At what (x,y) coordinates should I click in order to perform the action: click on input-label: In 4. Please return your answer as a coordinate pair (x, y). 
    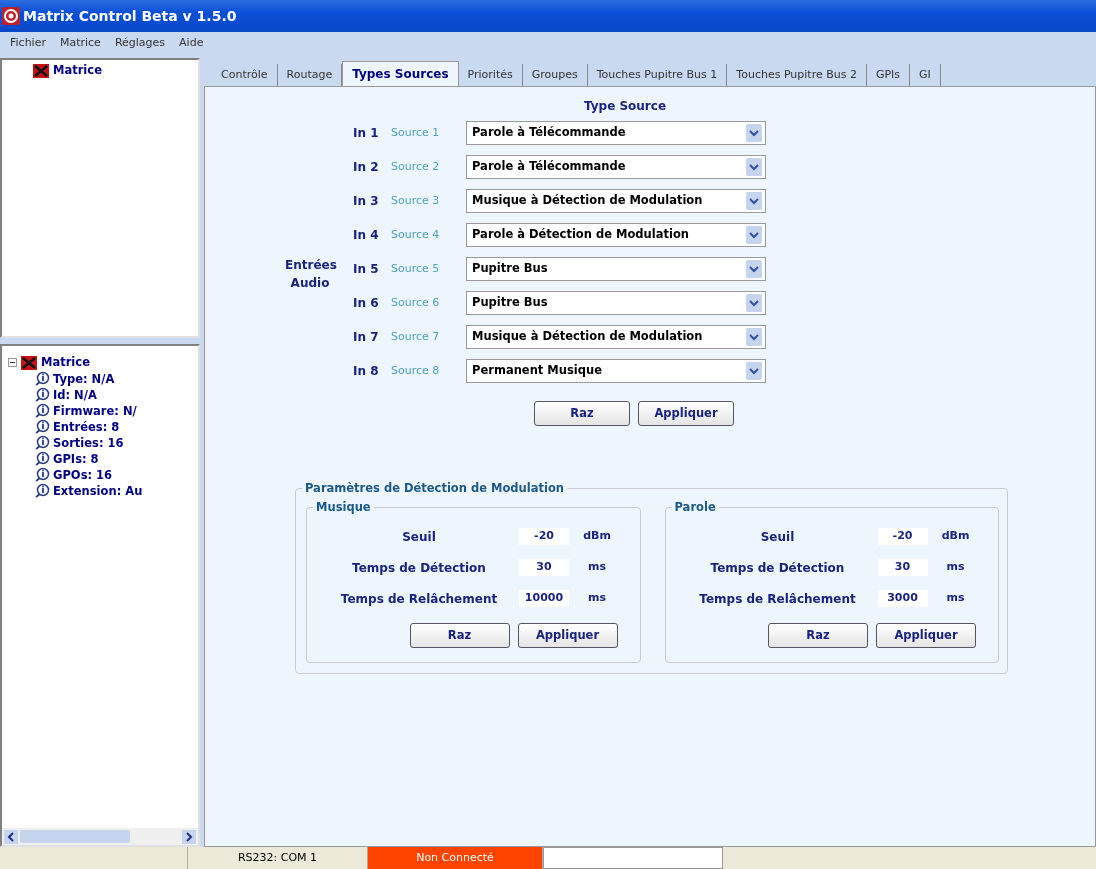
    Looking at the image, I should click on (366, 235).